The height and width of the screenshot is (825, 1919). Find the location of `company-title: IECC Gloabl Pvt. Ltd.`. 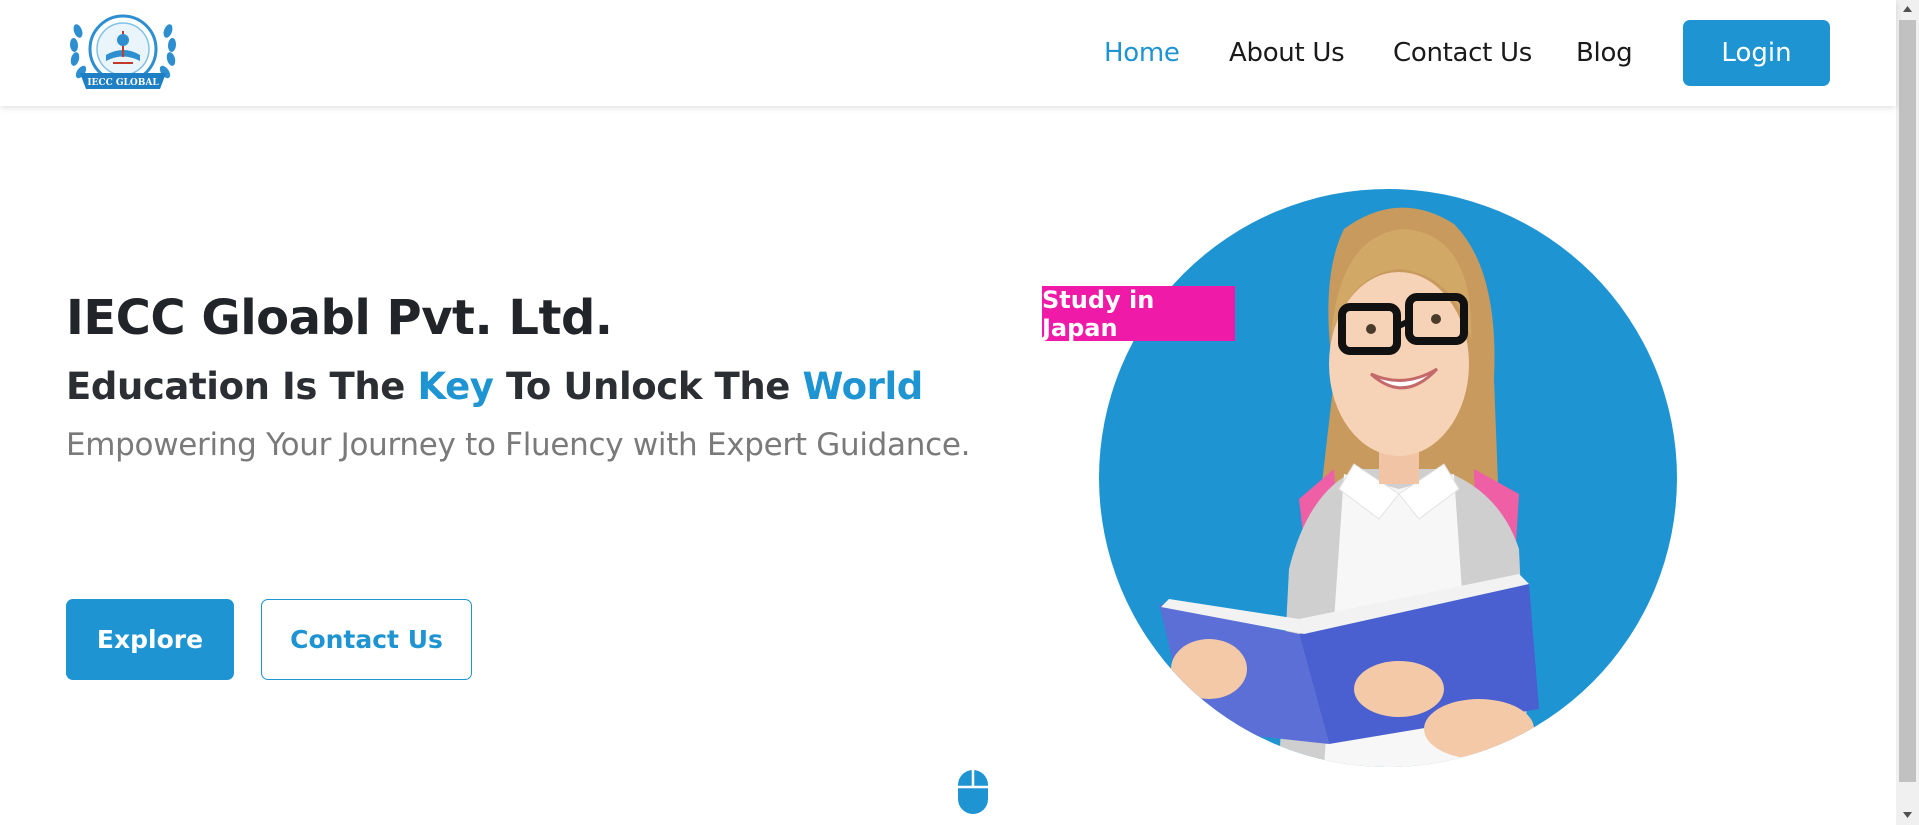

company-title: IECC Gloabl Pvt. Ltd. is located at coordinates (339, 318).